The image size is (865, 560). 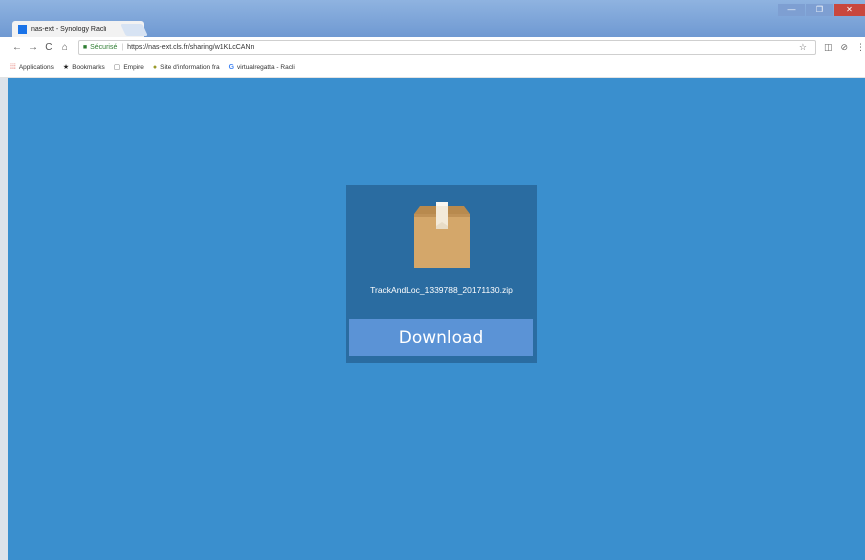 What do you see at coordinates (262, 67) in the screenshot?
I see `bookmark-virtualregatta: G virtualregatta - Racli` at bounding box center [262, 67].